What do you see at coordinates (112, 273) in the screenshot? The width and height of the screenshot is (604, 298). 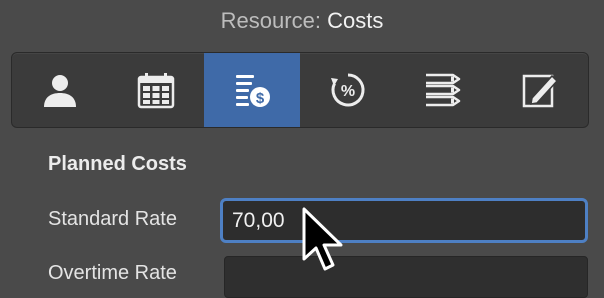 I see `overtime-rate-label: Overtime Rate` at bounding box center [112, 273].